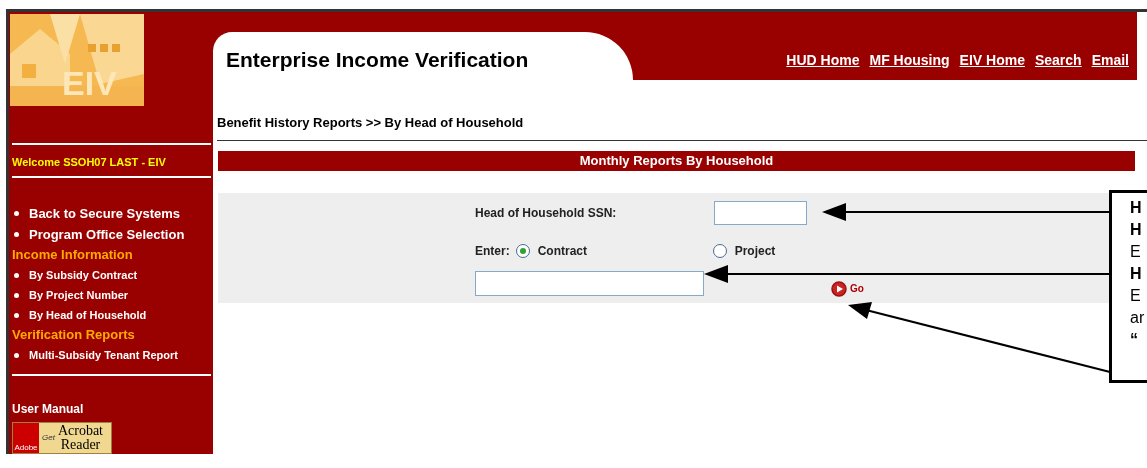 Image resolution: width=1147 pixels, height=468 pixels. Describe the element at coordinates (1058, 60) in the screenshot. I see `nav-link: Search` at that location.